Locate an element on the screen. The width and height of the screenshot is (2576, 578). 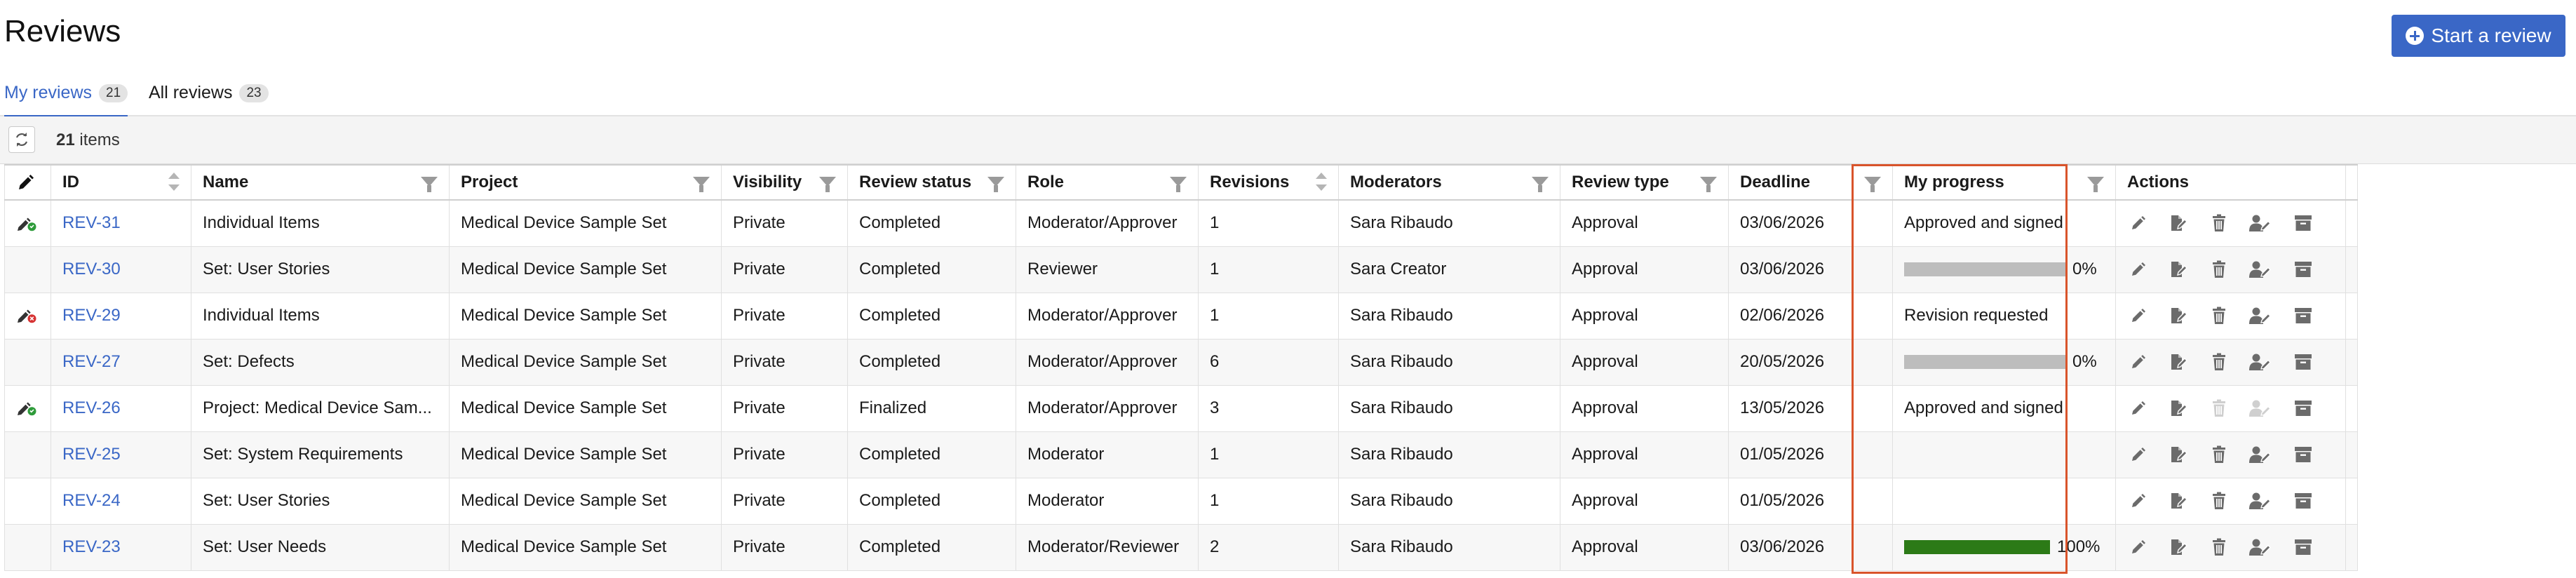
col-header-visibility: Visibility is located at coordinates (784, 182).